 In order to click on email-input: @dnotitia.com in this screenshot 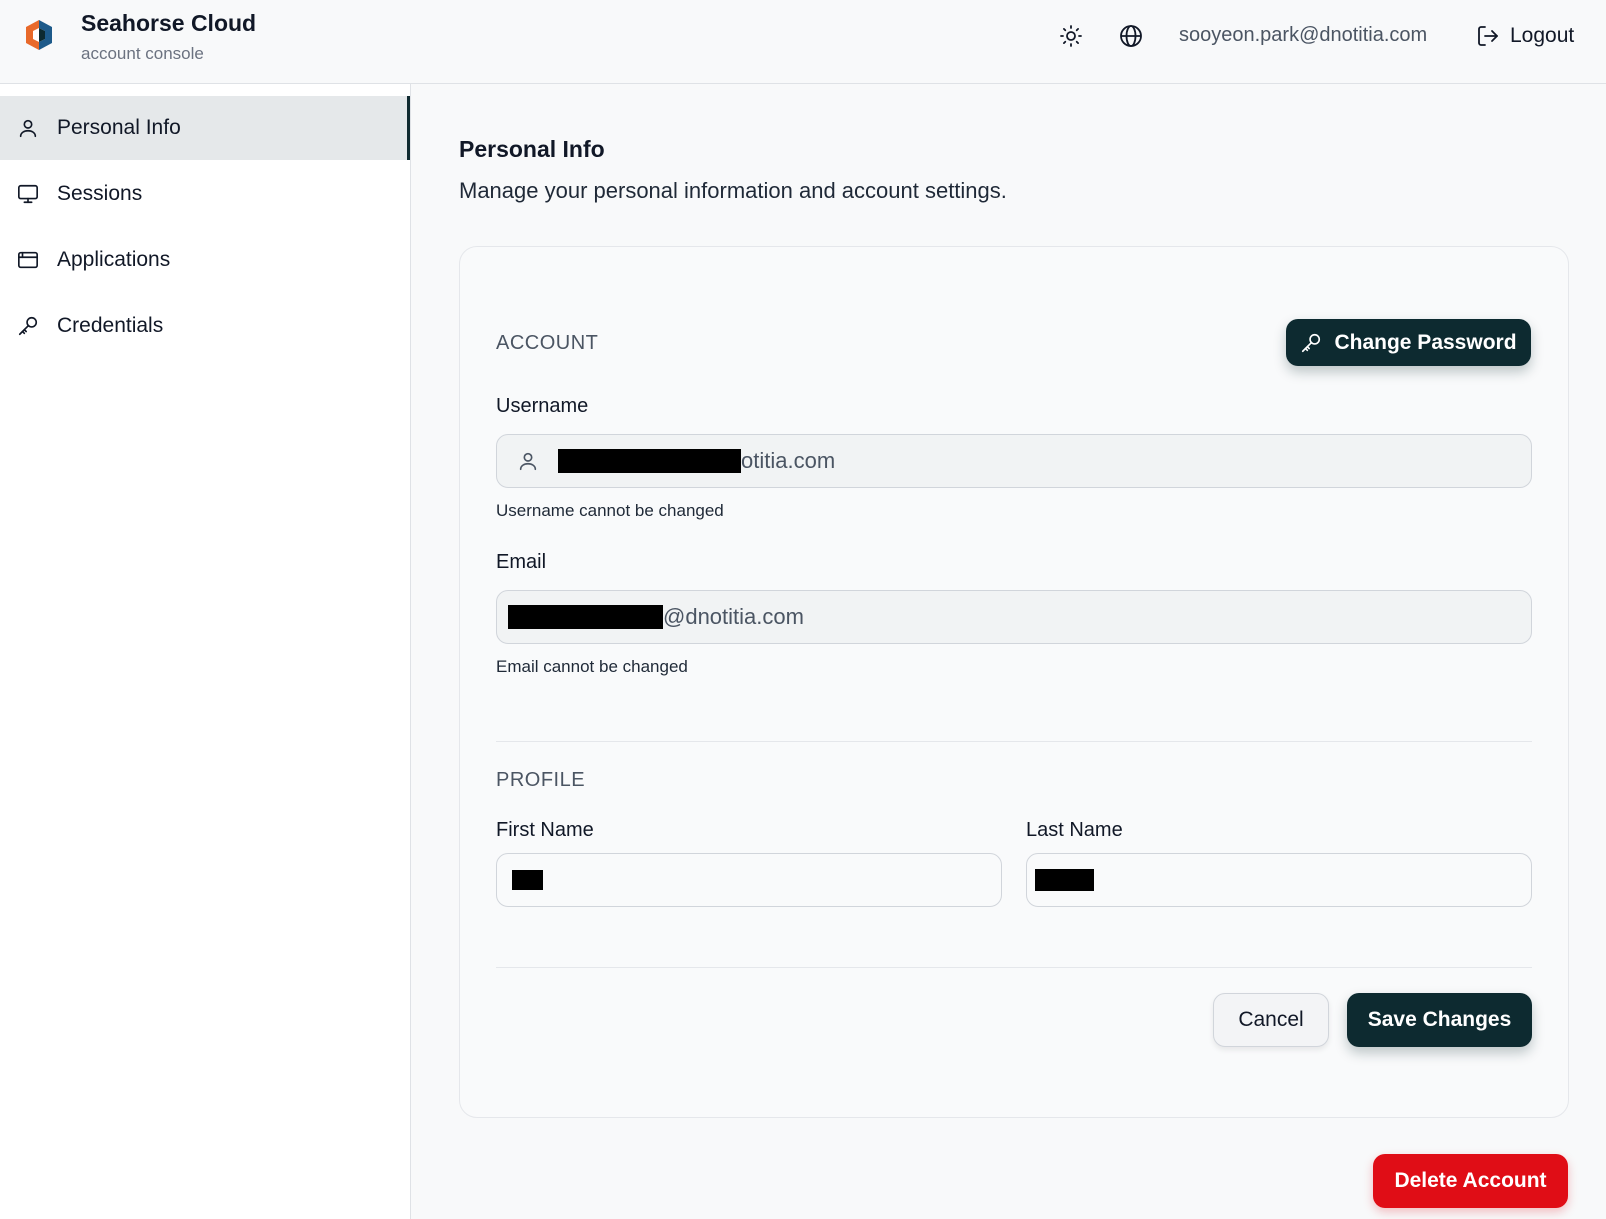, I will do `click(1014, 617)`.